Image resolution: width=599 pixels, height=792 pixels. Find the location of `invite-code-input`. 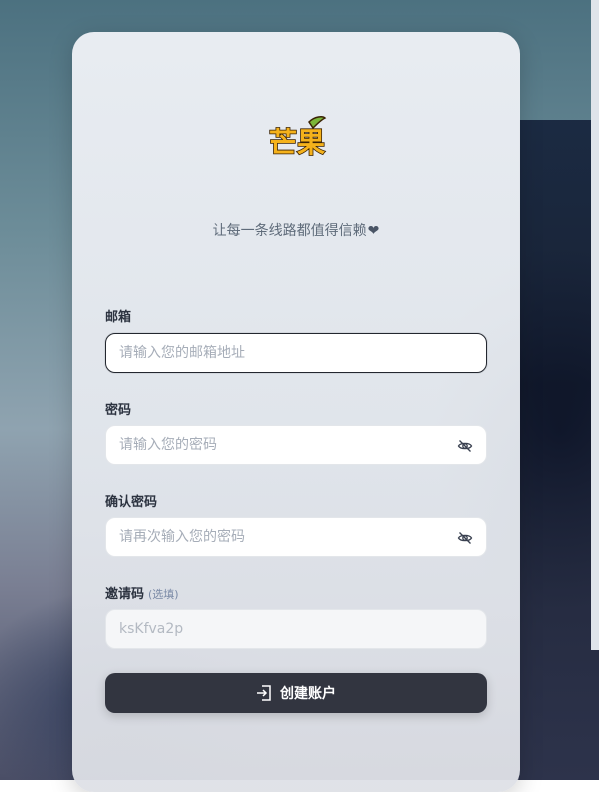

invite-code-input is located at coordinates (279, 629).